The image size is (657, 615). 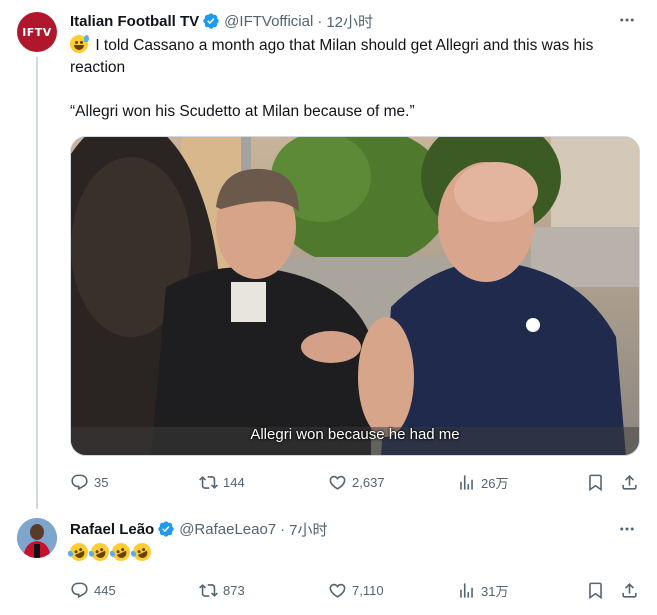 I want to click on like-button: 7,110, so click(x=356, y=590).